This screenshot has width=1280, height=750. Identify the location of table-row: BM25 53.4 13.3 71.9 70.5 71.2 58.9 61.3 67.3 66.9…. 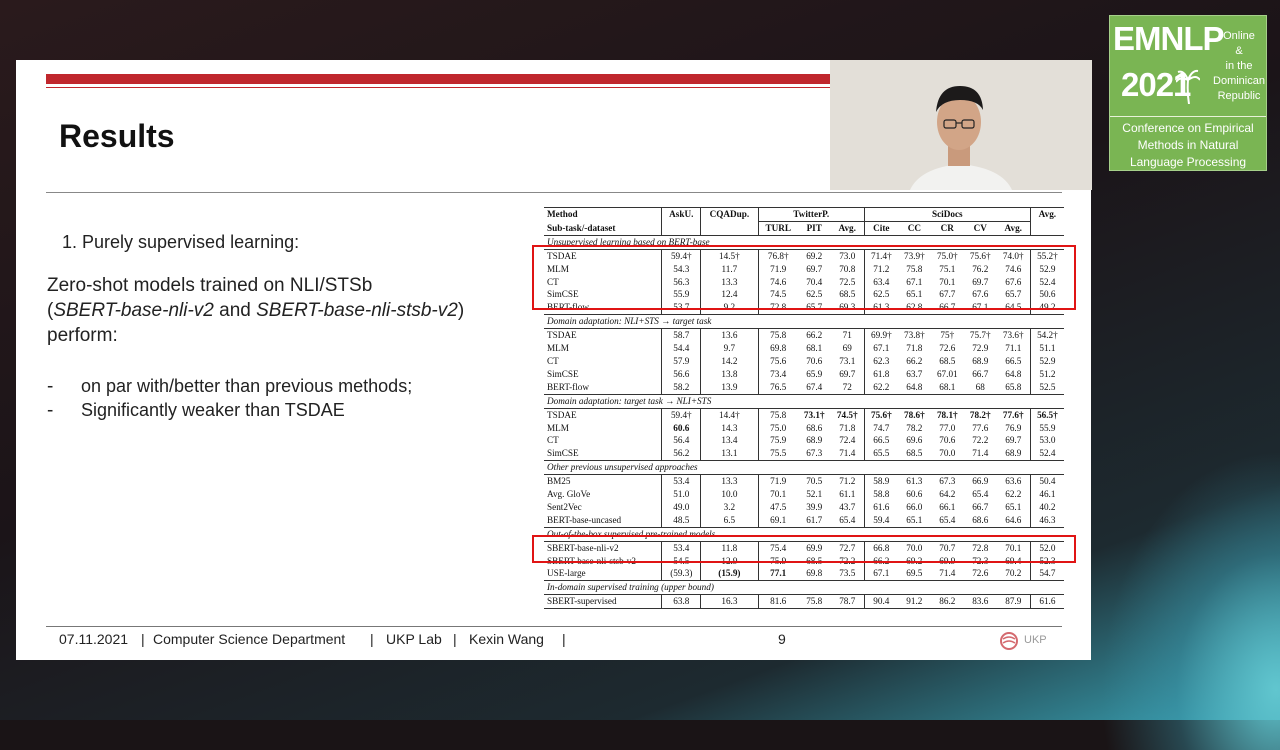
(804, 481).